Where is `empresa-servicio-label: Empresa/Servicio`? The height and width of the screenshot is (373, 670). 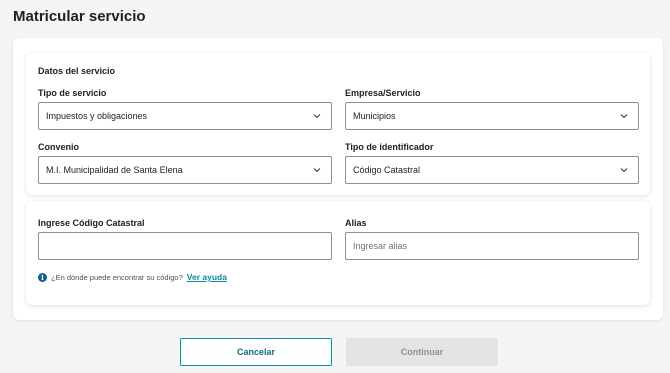
empresa-servicio-label: Empresa/Servicio is located at coordinates (383, 93).